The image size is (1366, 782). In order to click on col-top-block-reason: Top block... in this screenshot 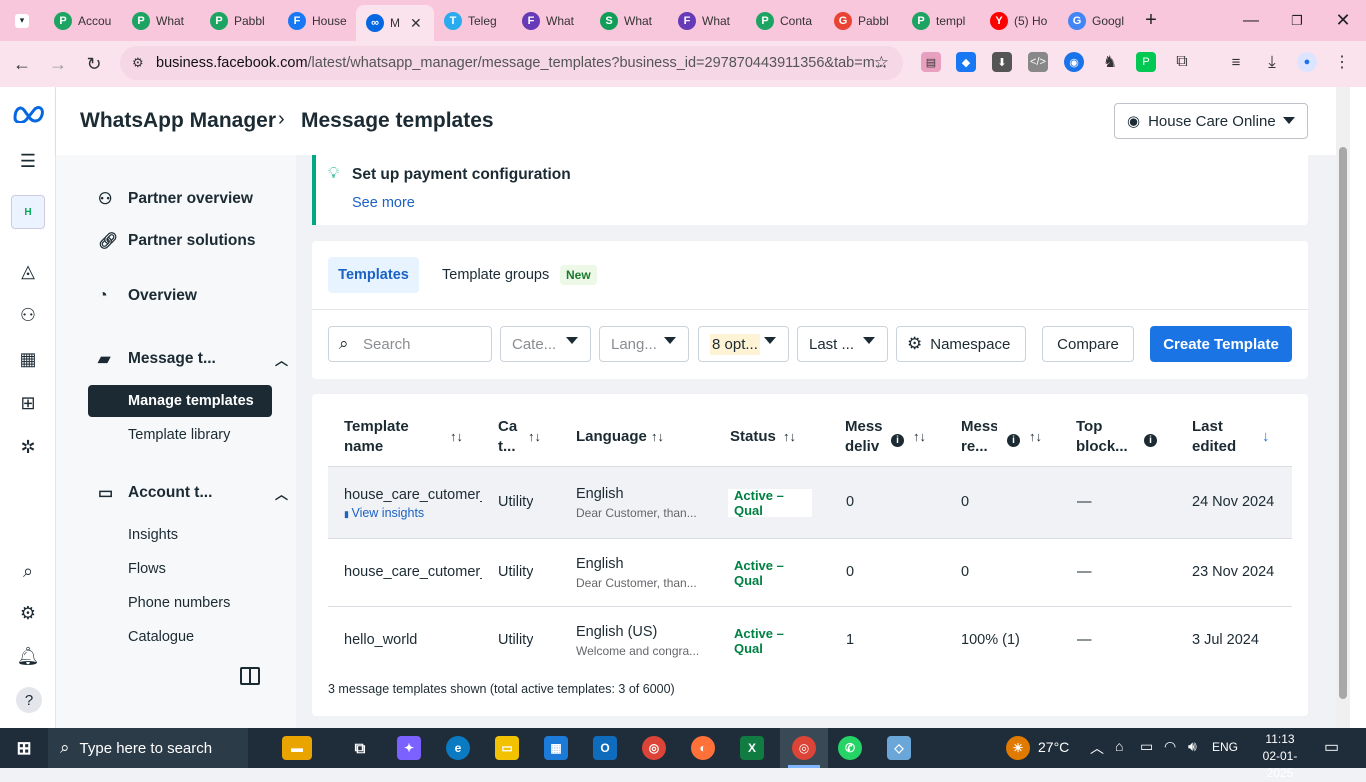, I will do `click(1102, 437)`.